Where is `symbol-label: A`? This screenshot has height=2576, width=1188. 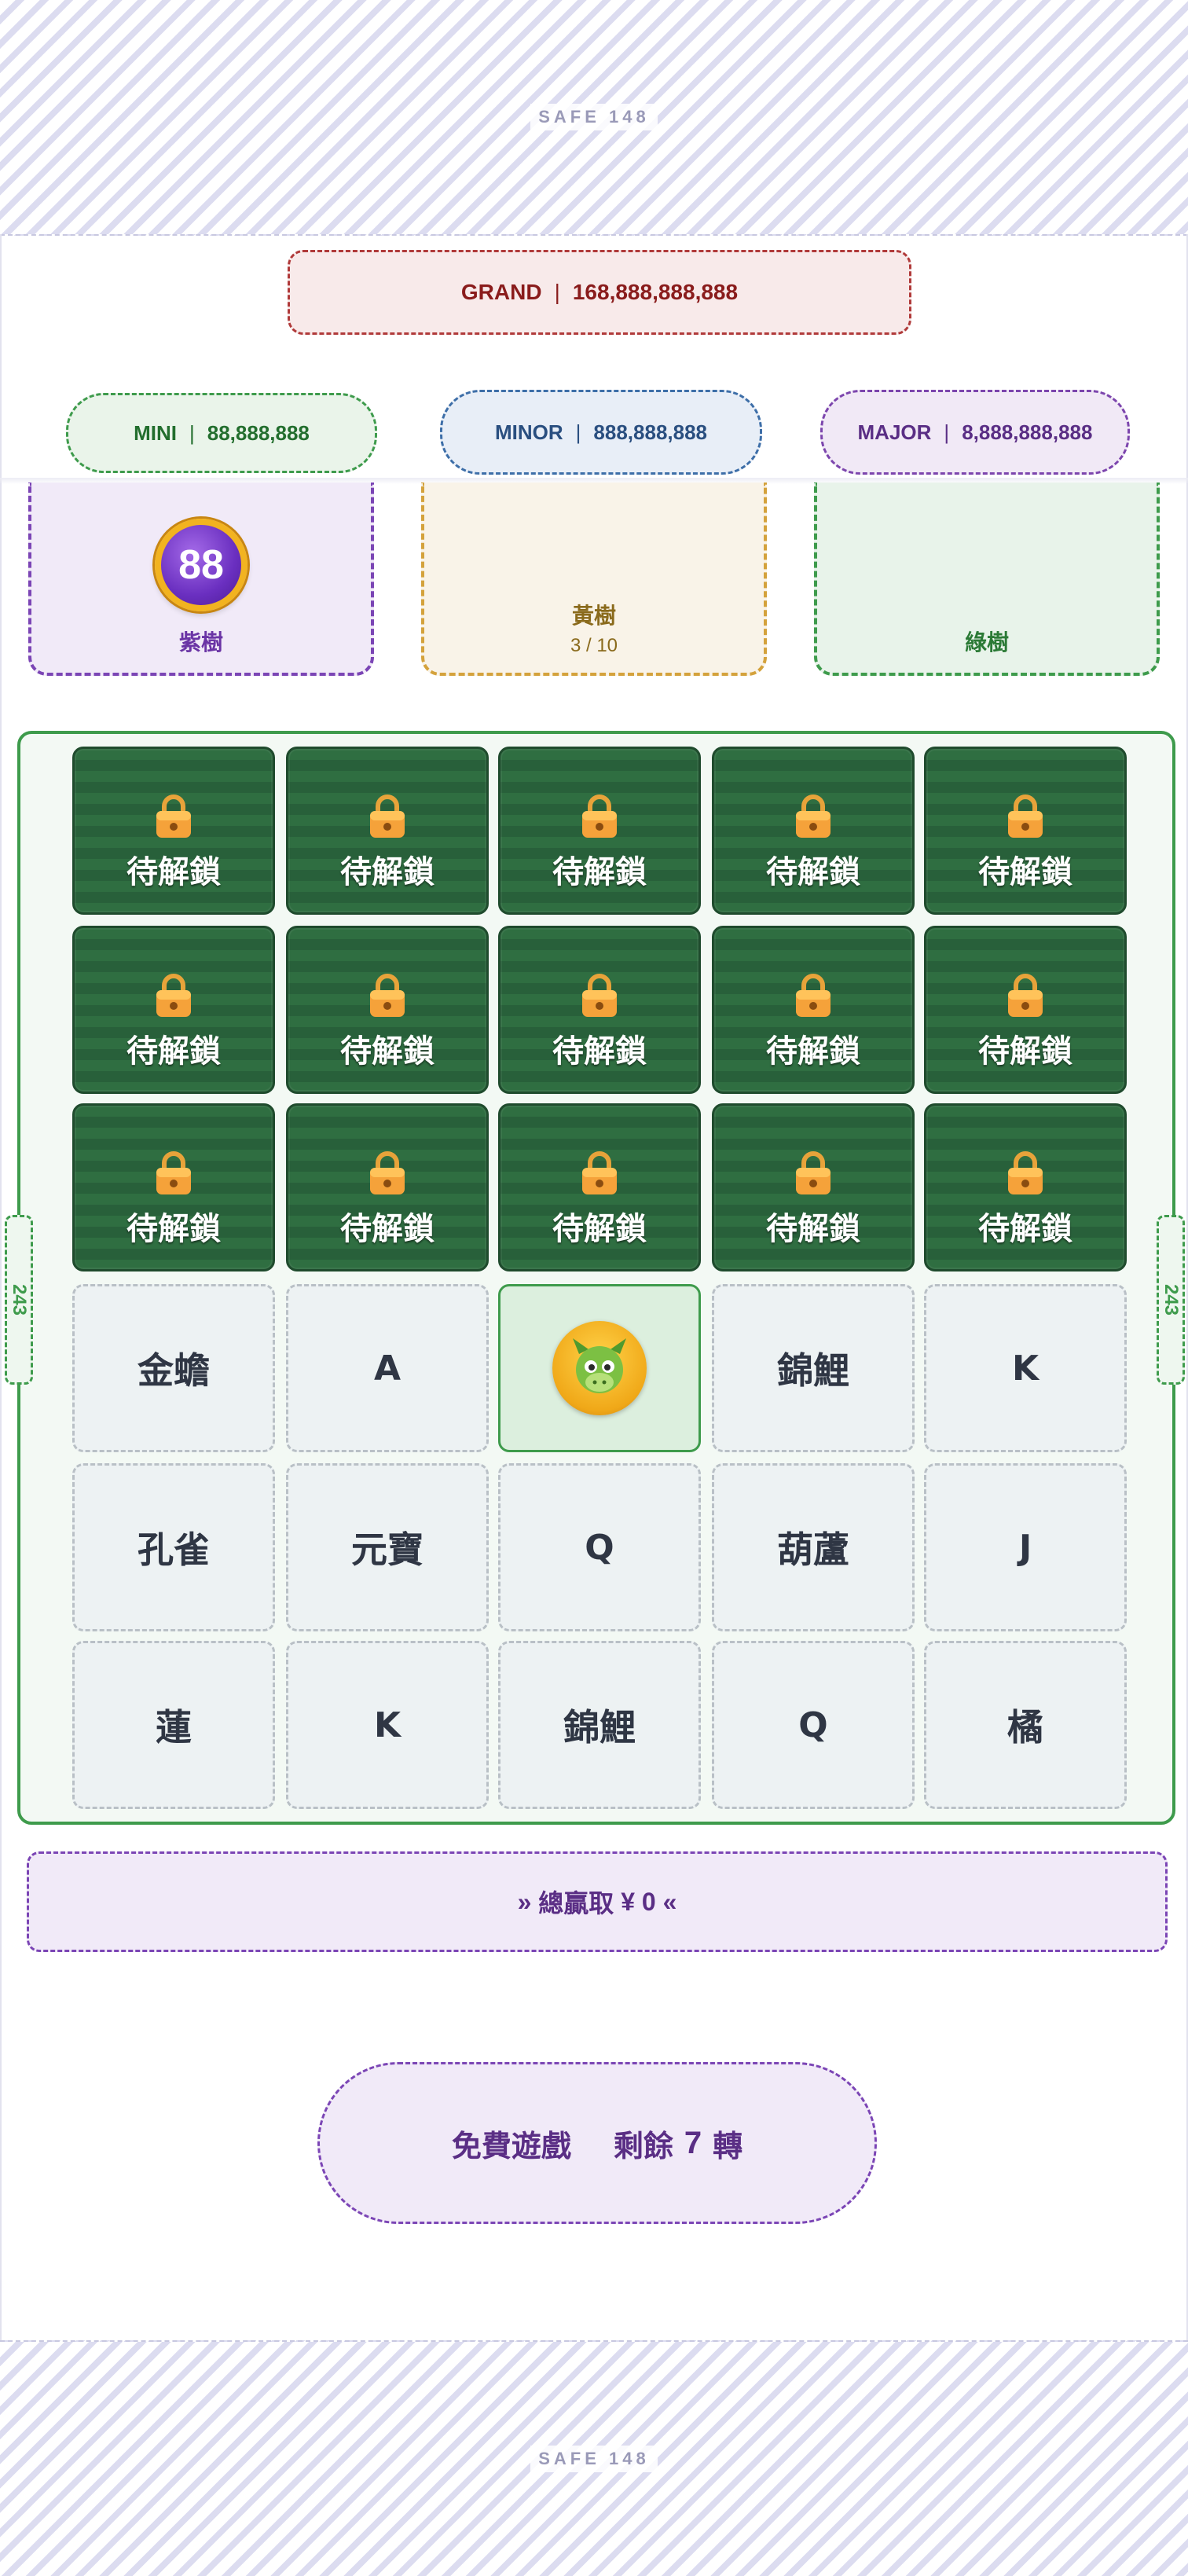
symbol-label: A is located at coordinates (387, 1369).